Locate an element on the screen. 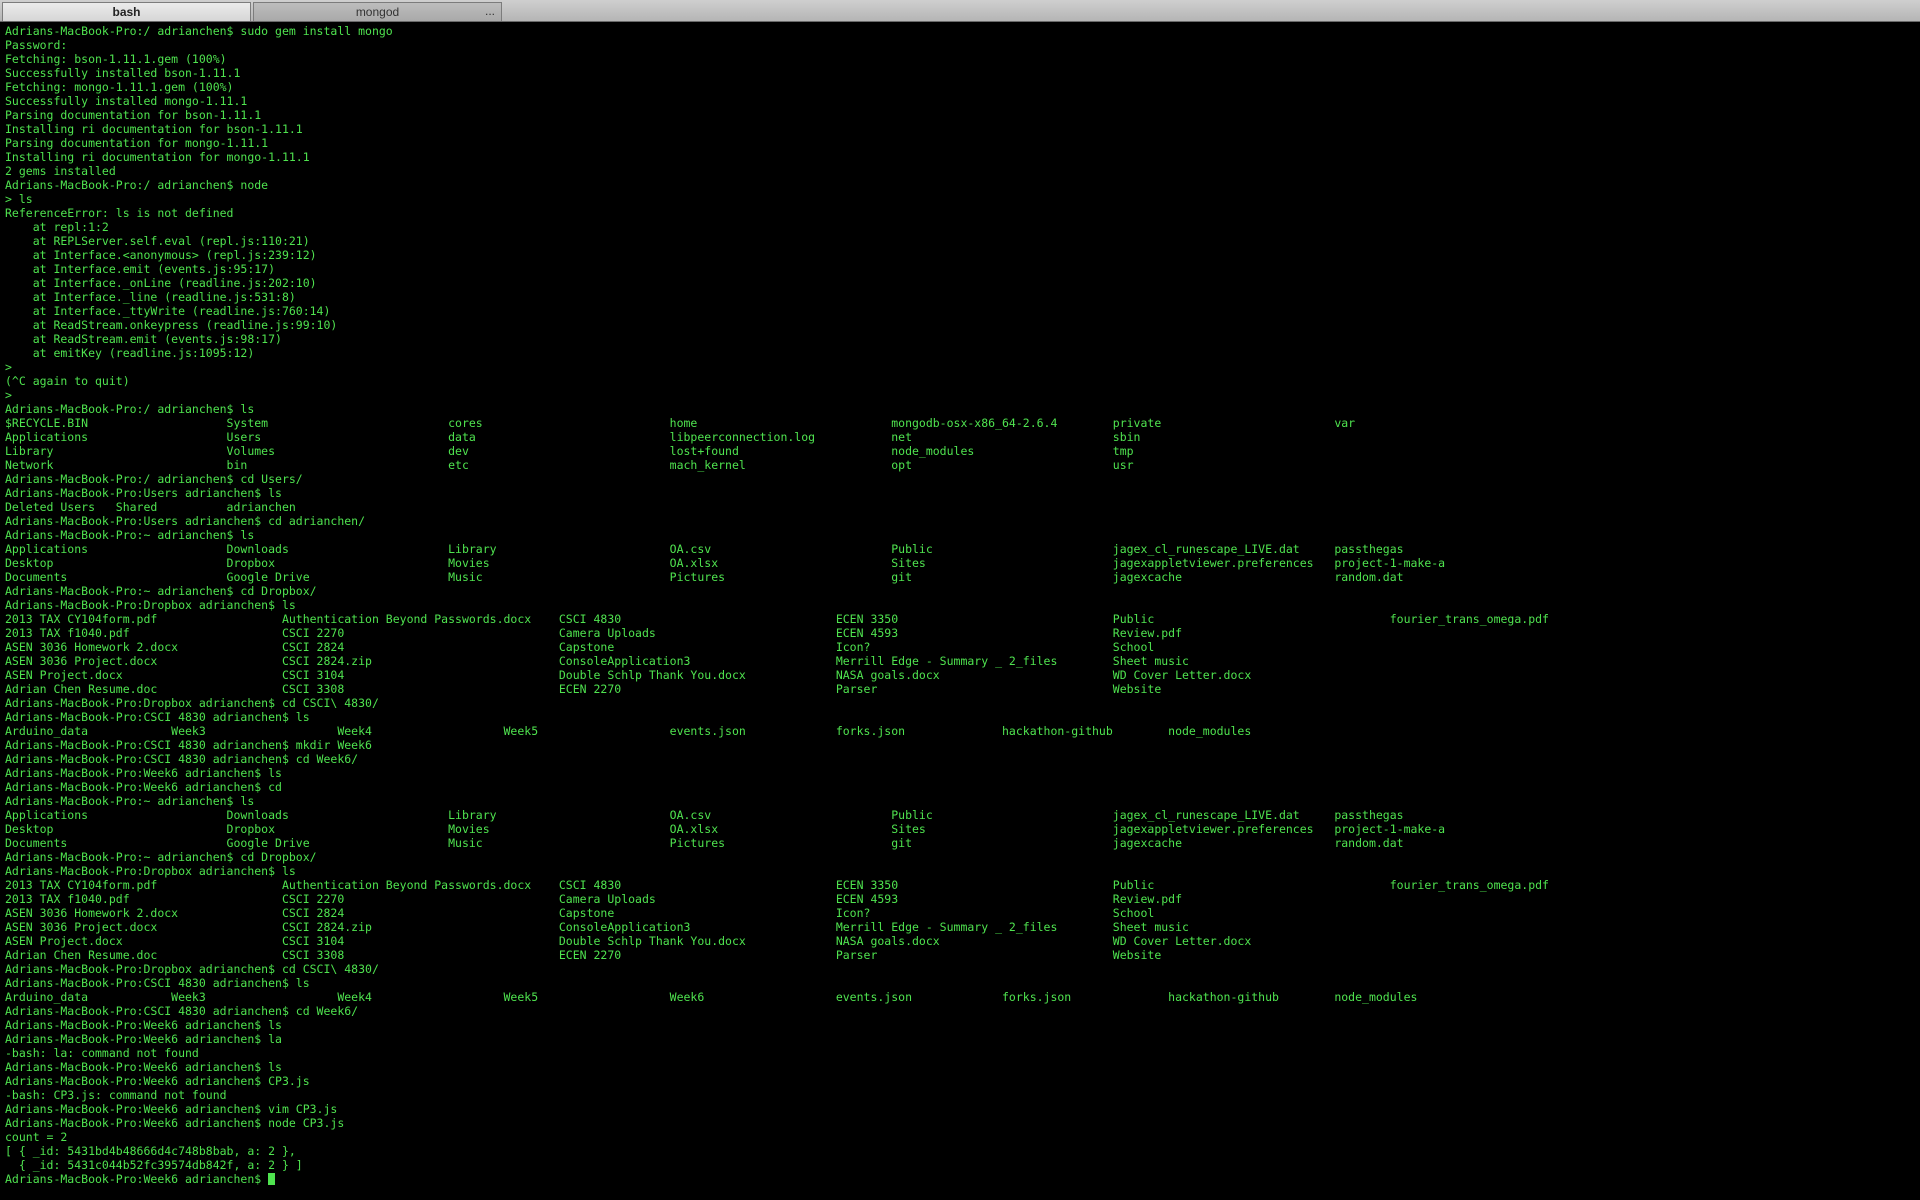  terminal-line: Successfully installed mongo-1.11.1 is located at coordinates (126, 101).